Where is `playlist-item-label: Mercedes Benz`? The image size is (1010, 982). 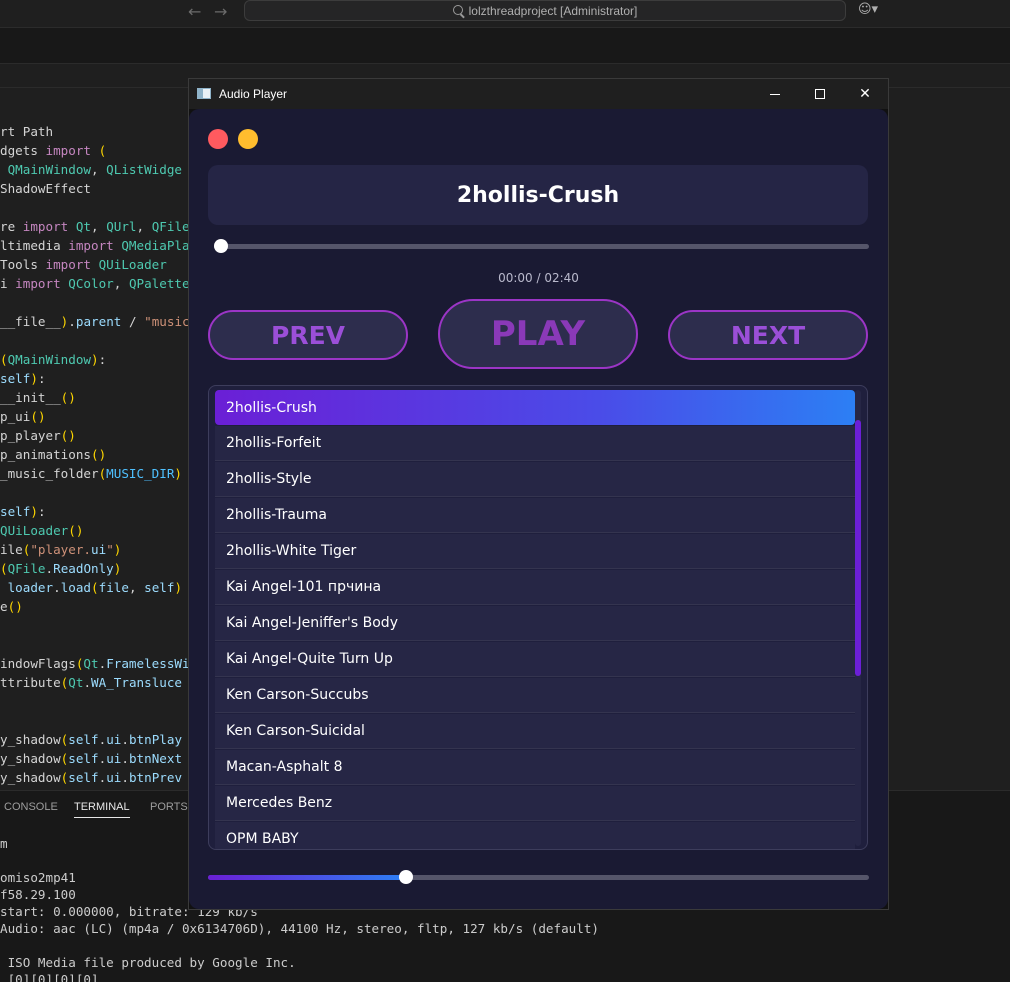 playlist-item-label: Mercedes Benz is located at coordinates (279, 803).